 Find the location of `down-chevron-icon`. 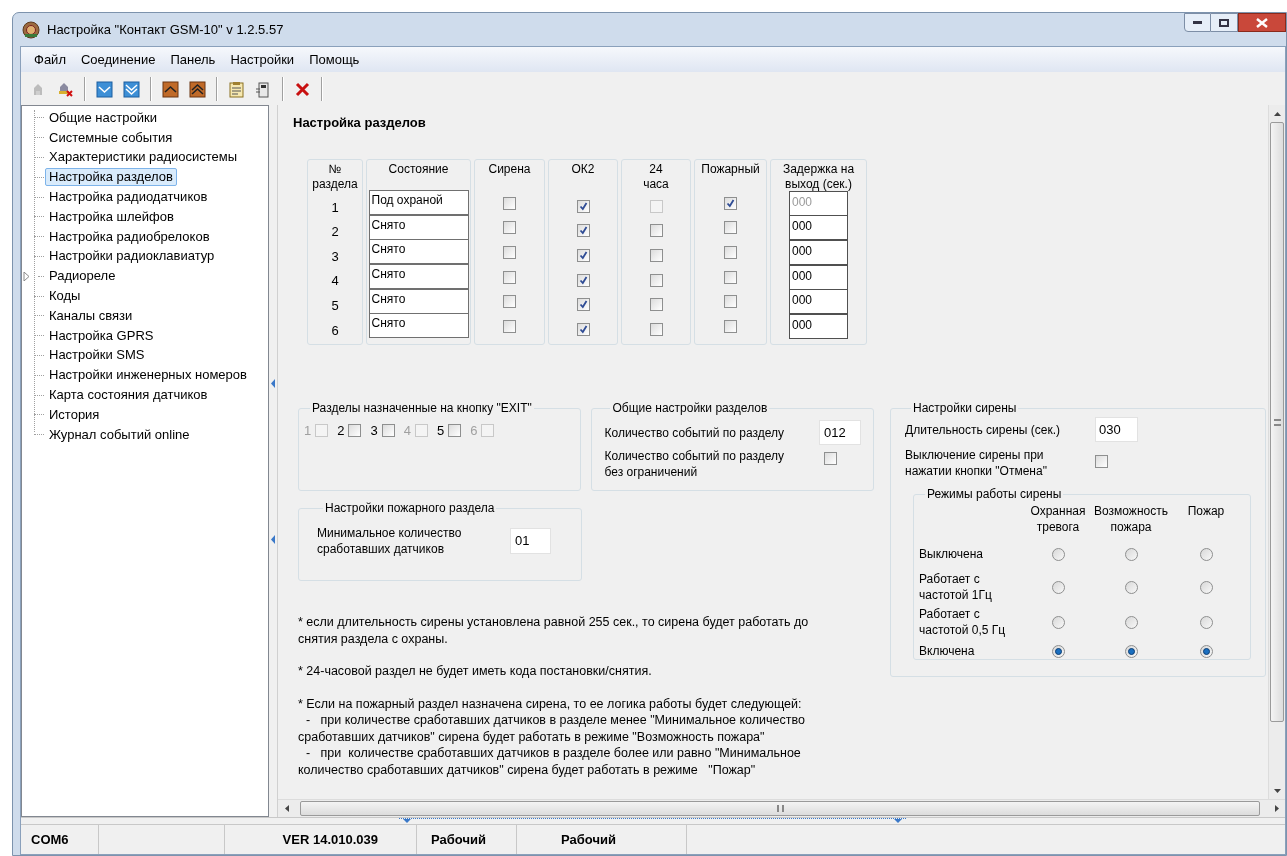

down-chevron-icon is located at coordinates (104, 89).